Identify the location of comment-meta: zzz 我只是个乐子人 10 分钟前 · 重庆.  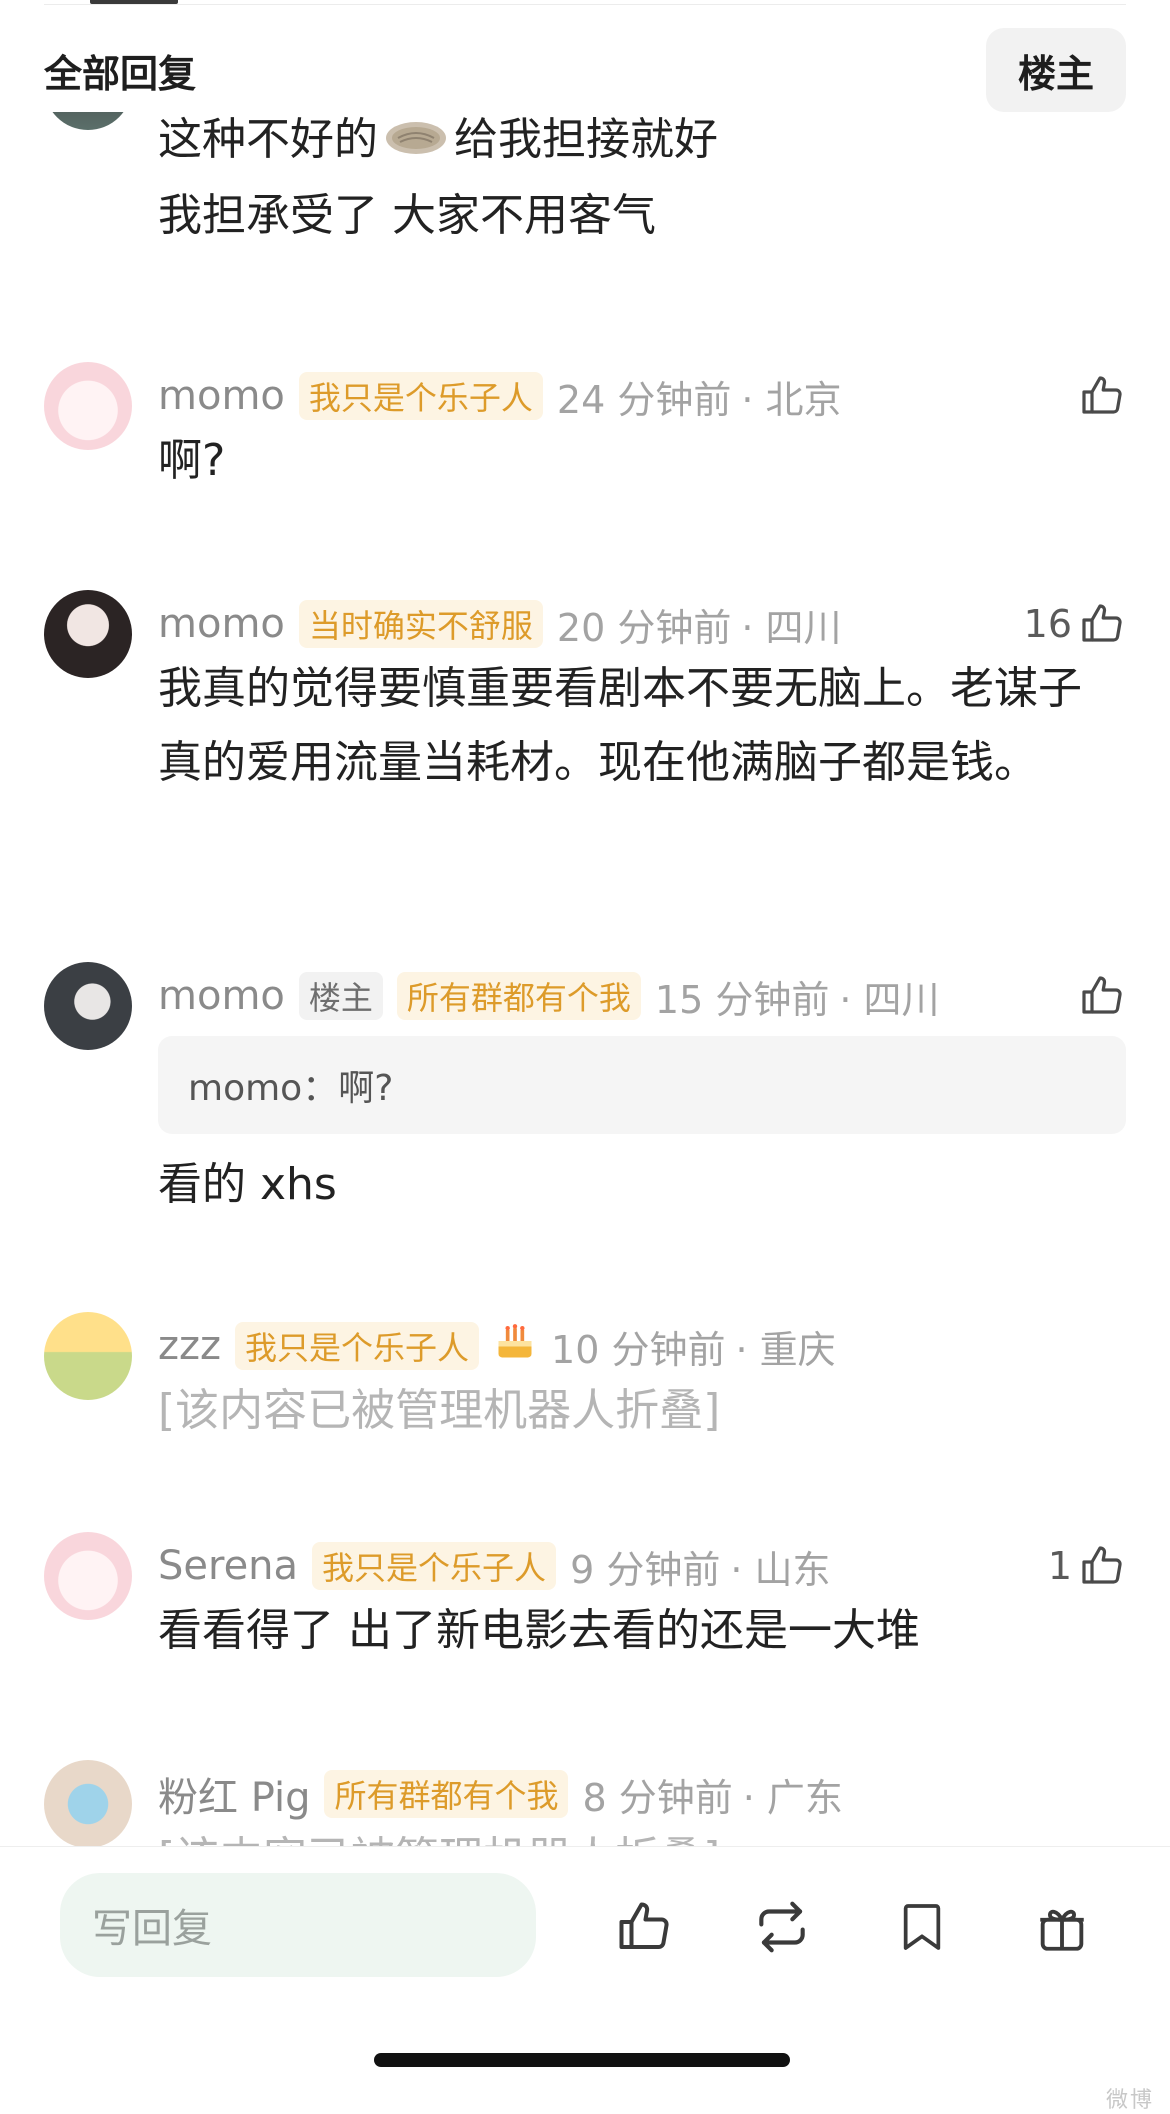
(642, 1346).